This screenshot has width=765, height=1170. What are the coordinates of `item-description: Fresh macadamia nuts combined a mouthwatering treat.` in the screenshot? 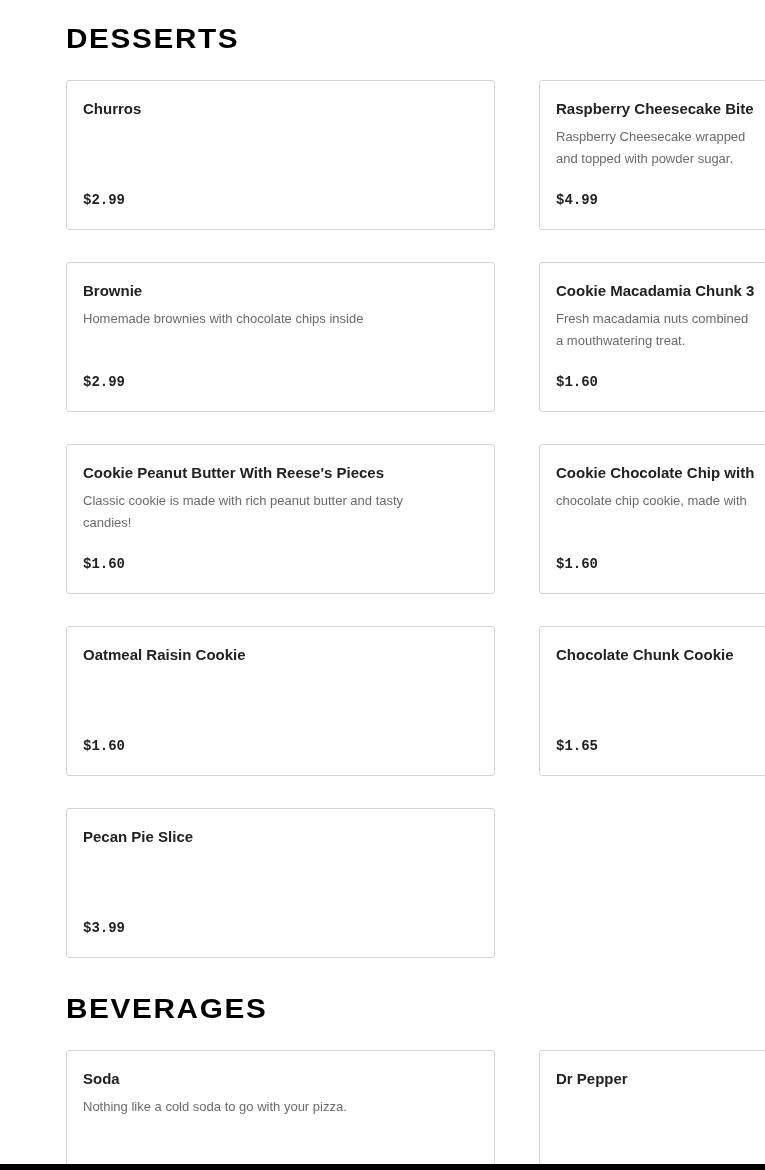 It's located at (652, 330).